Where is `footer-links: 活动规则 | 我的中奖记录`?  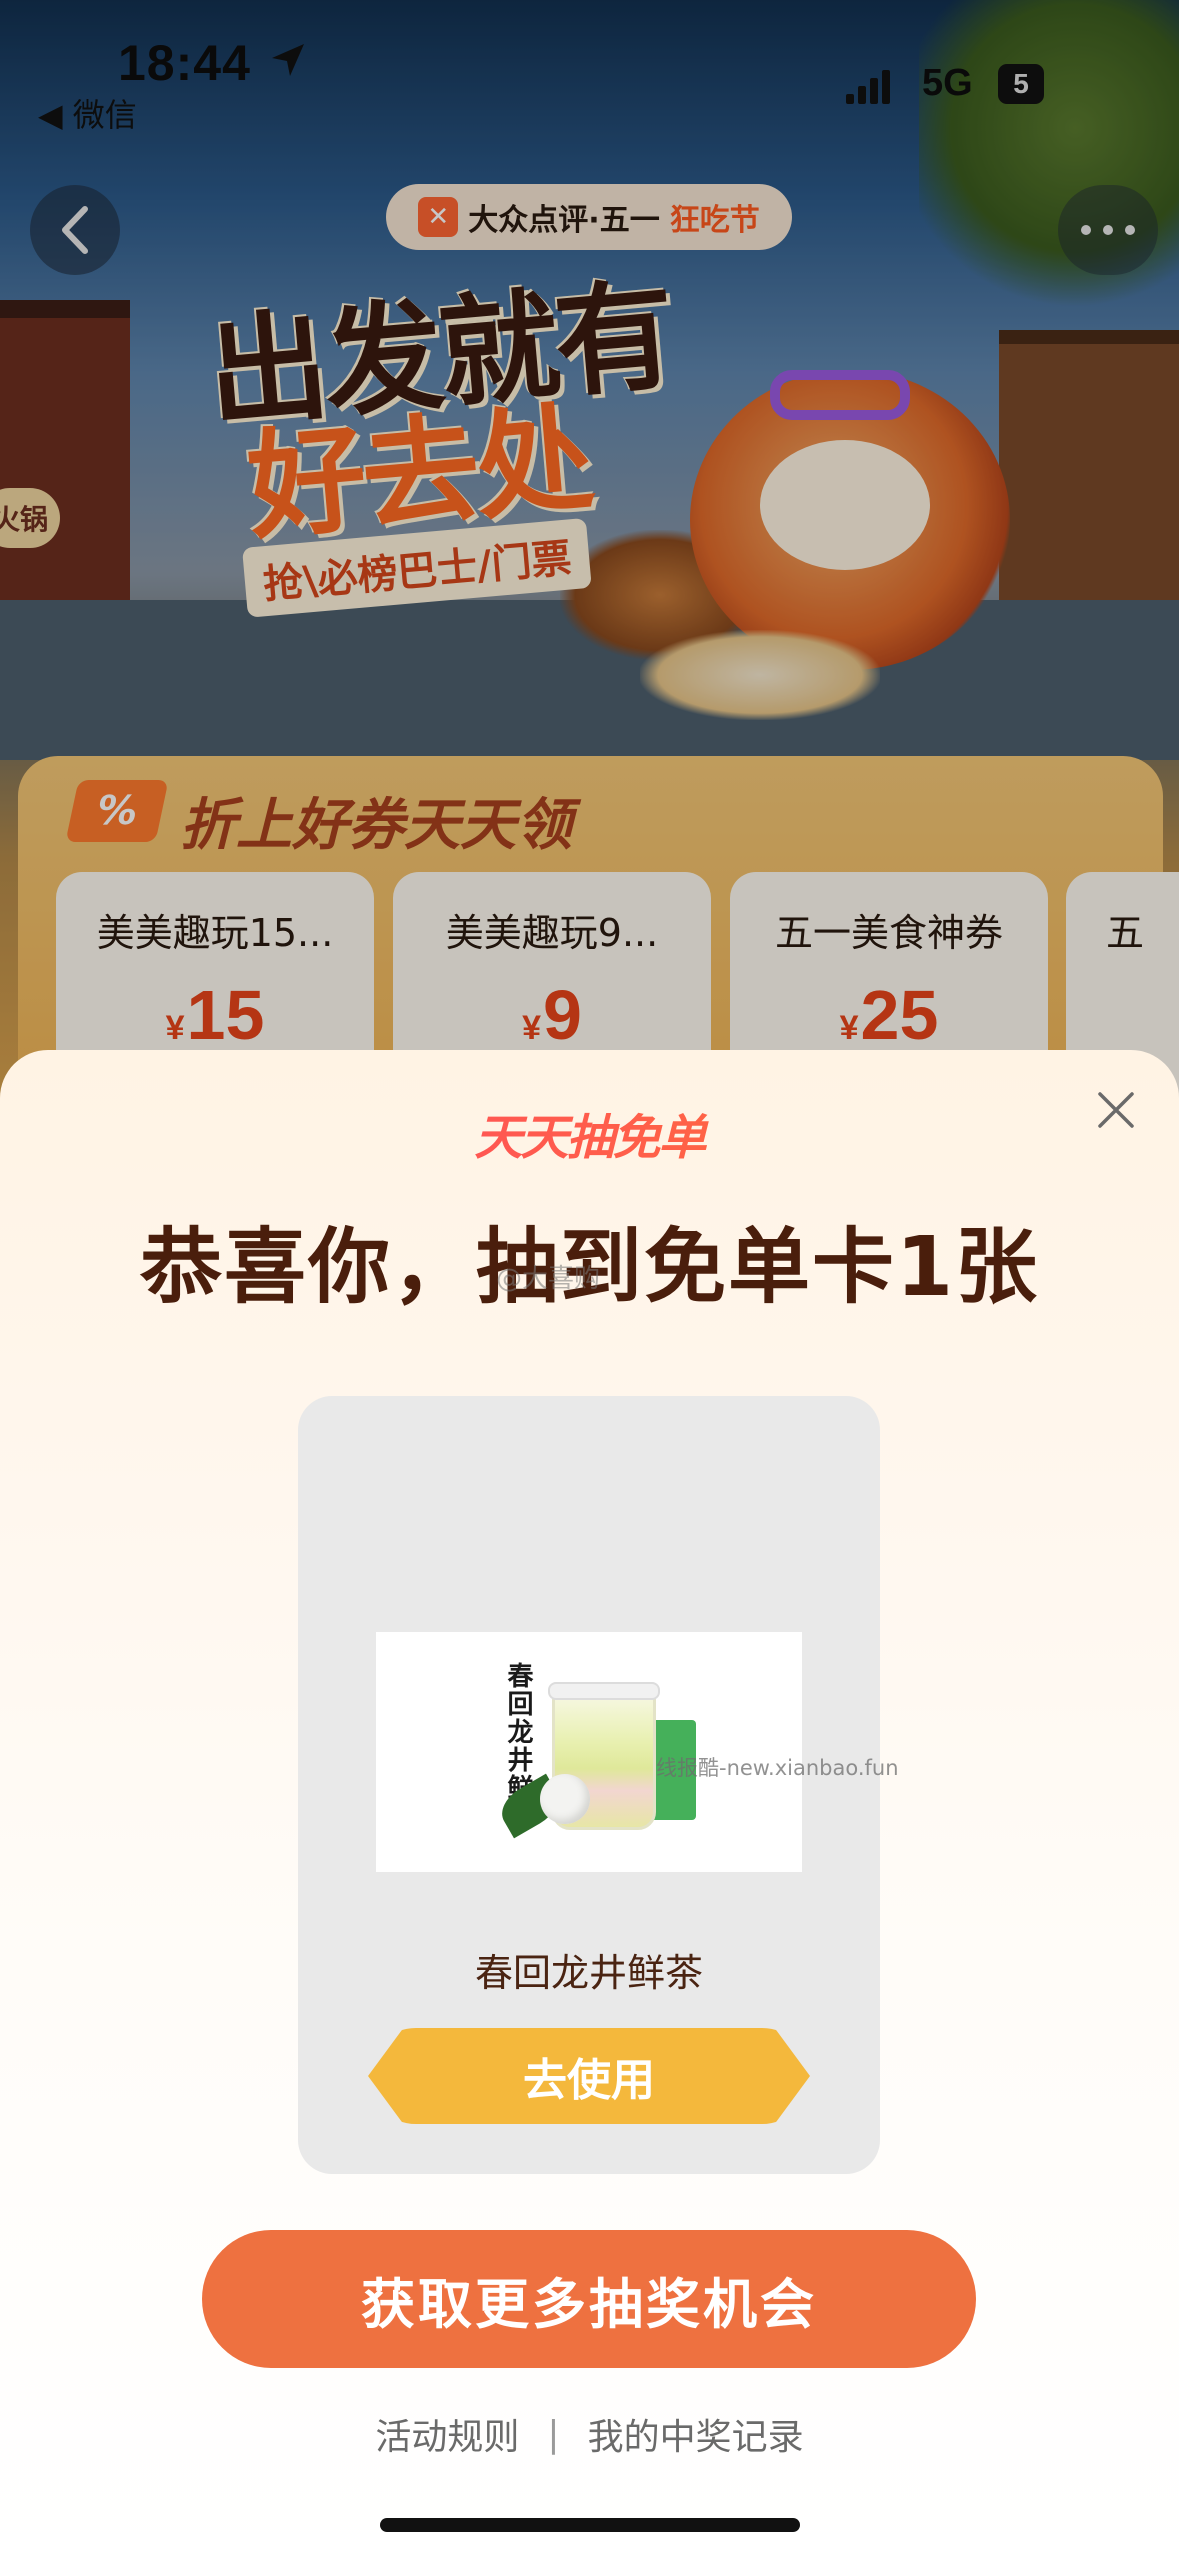 footer-links: 活动规则 | 我的中奖记录 is located at coordinates (589, 2434).